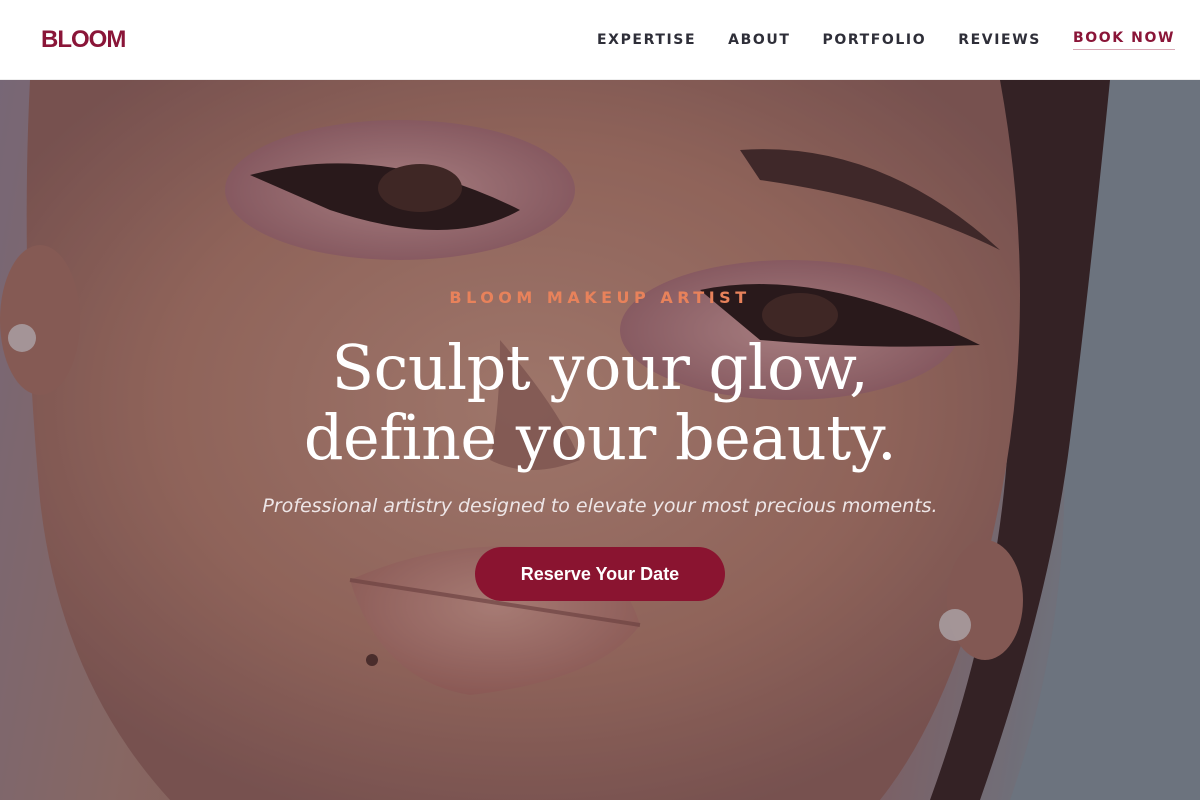  What do you see at coordinates (600, 574) in the screenshot?
I see `reserve-date-button: Reserve Your Date` at bounding box center [600, 574].